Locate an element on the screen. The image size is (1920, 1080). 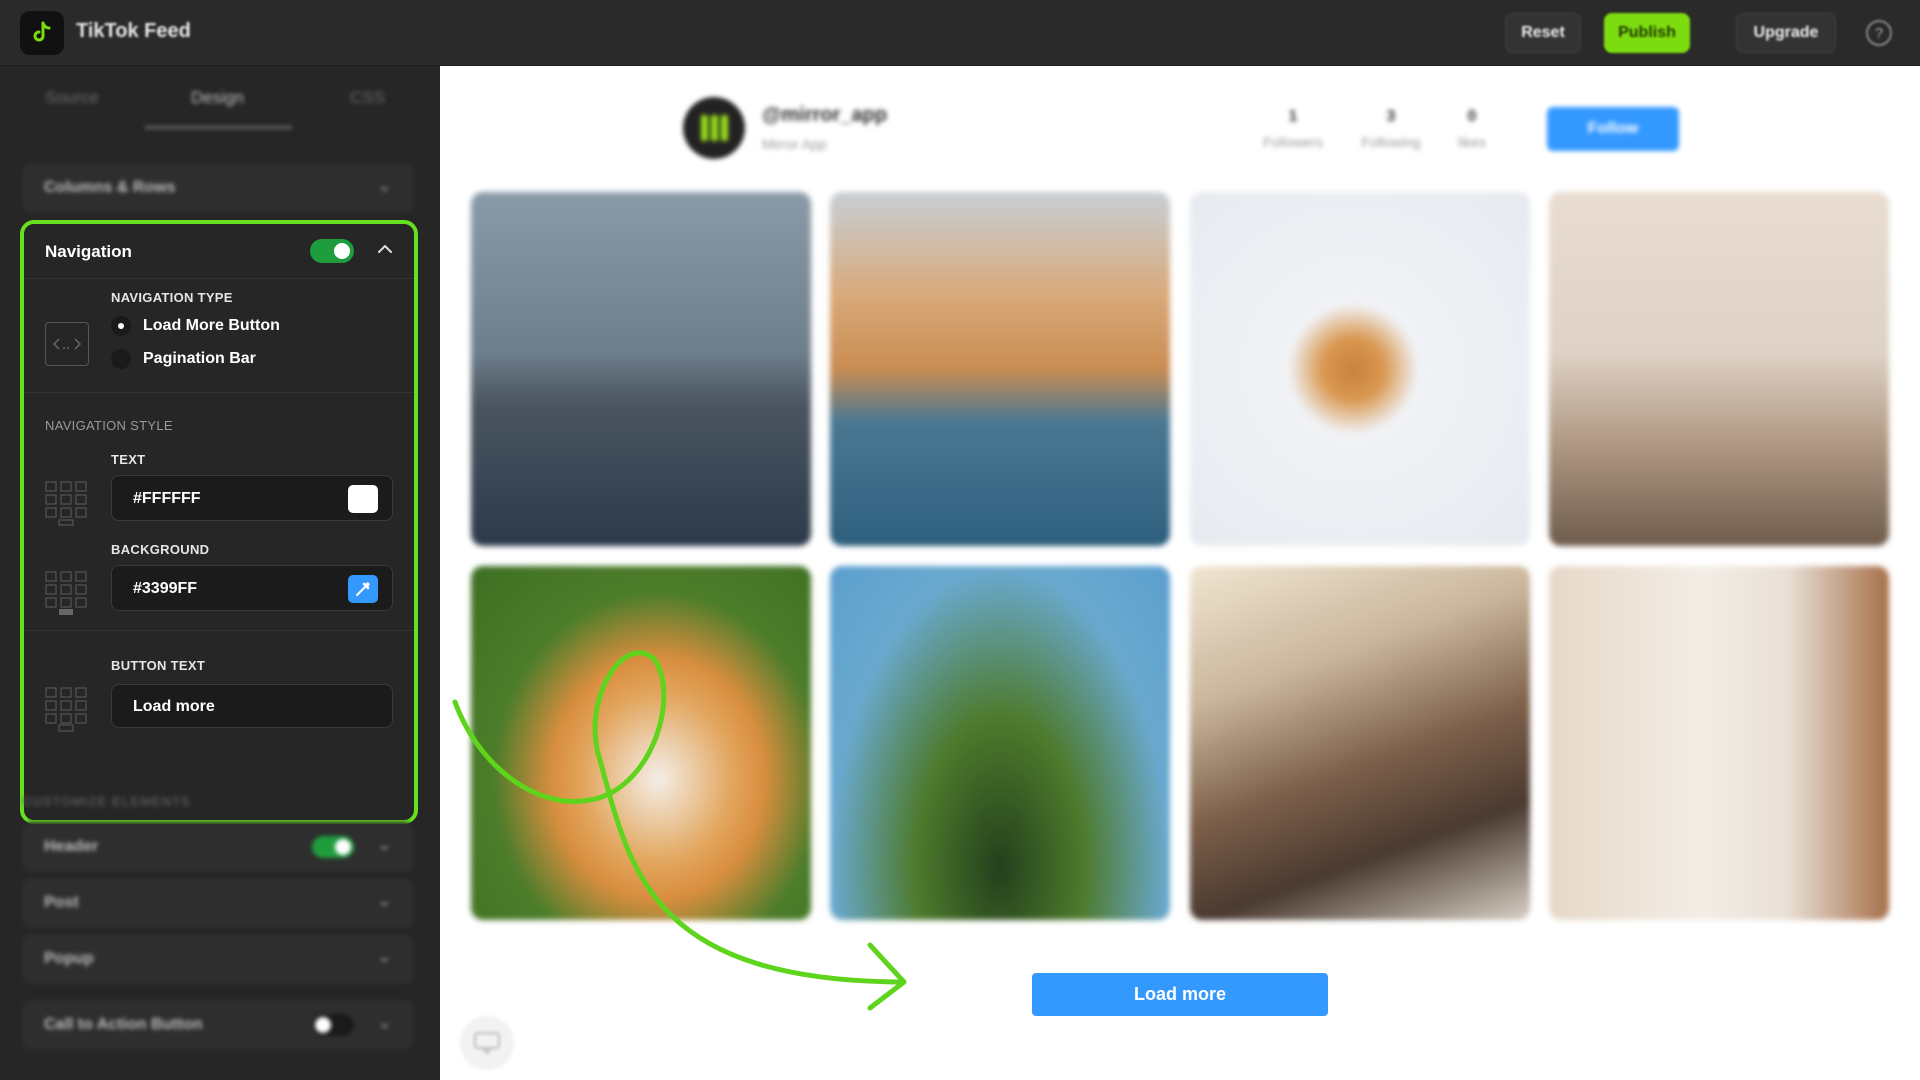
background-caption: BACKGROUND is located at coordinates (160, 549).